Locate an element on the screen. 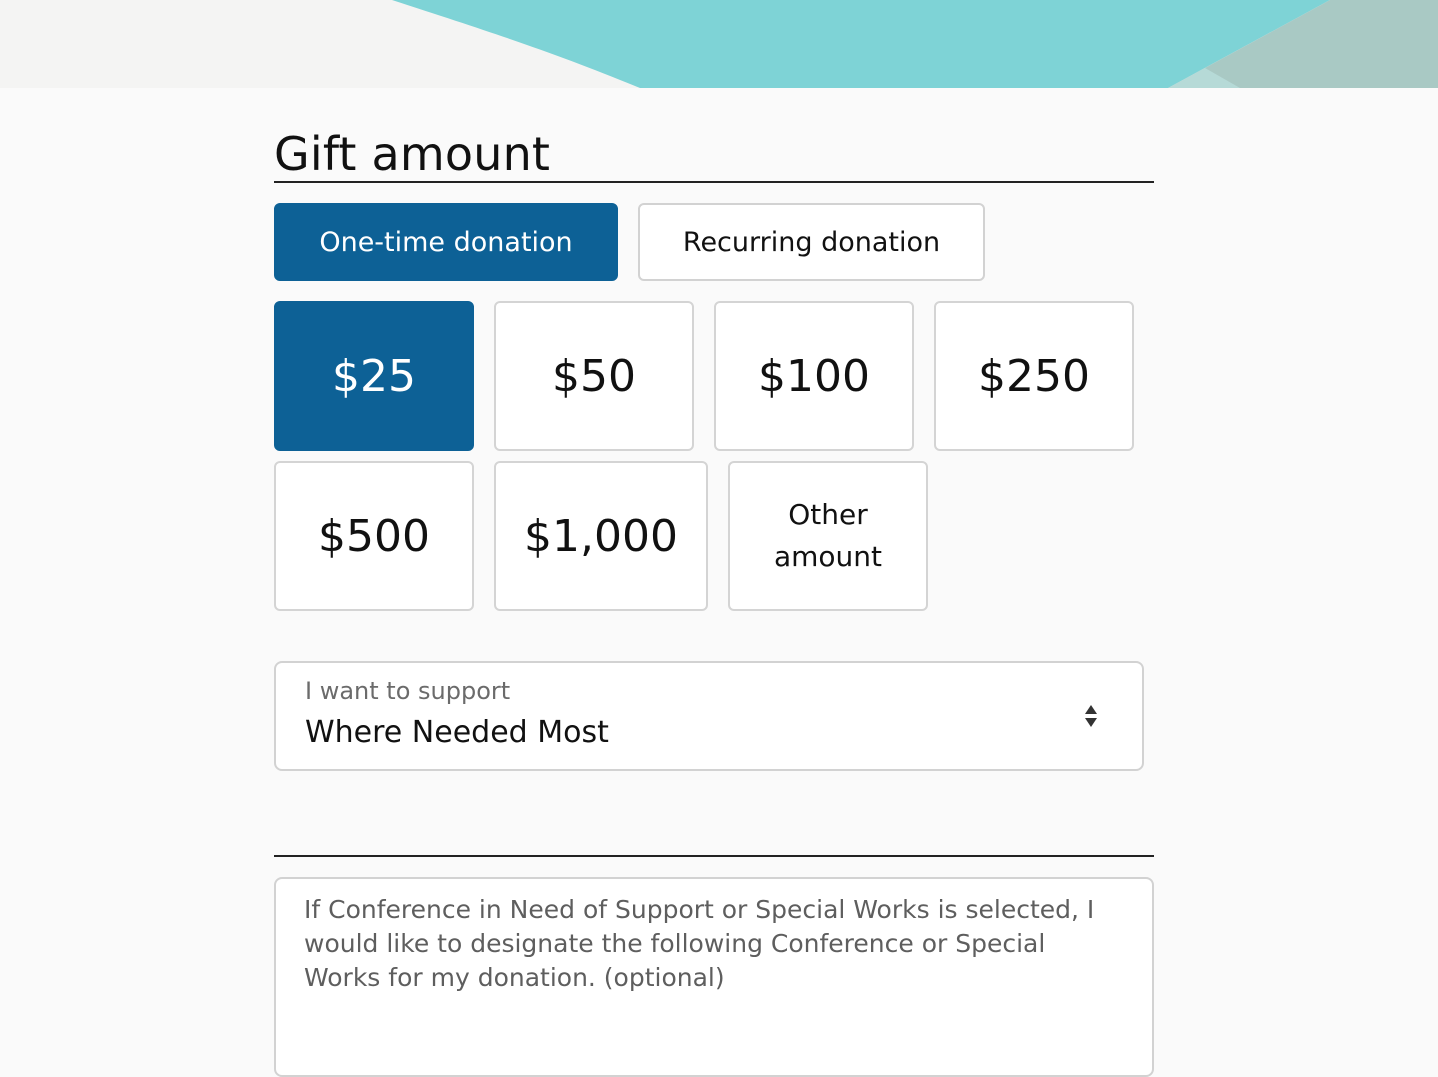 The width and height of the screenshot is (1438, 1077). amount-button-250: $250 is located at coordinates (1034, 376).